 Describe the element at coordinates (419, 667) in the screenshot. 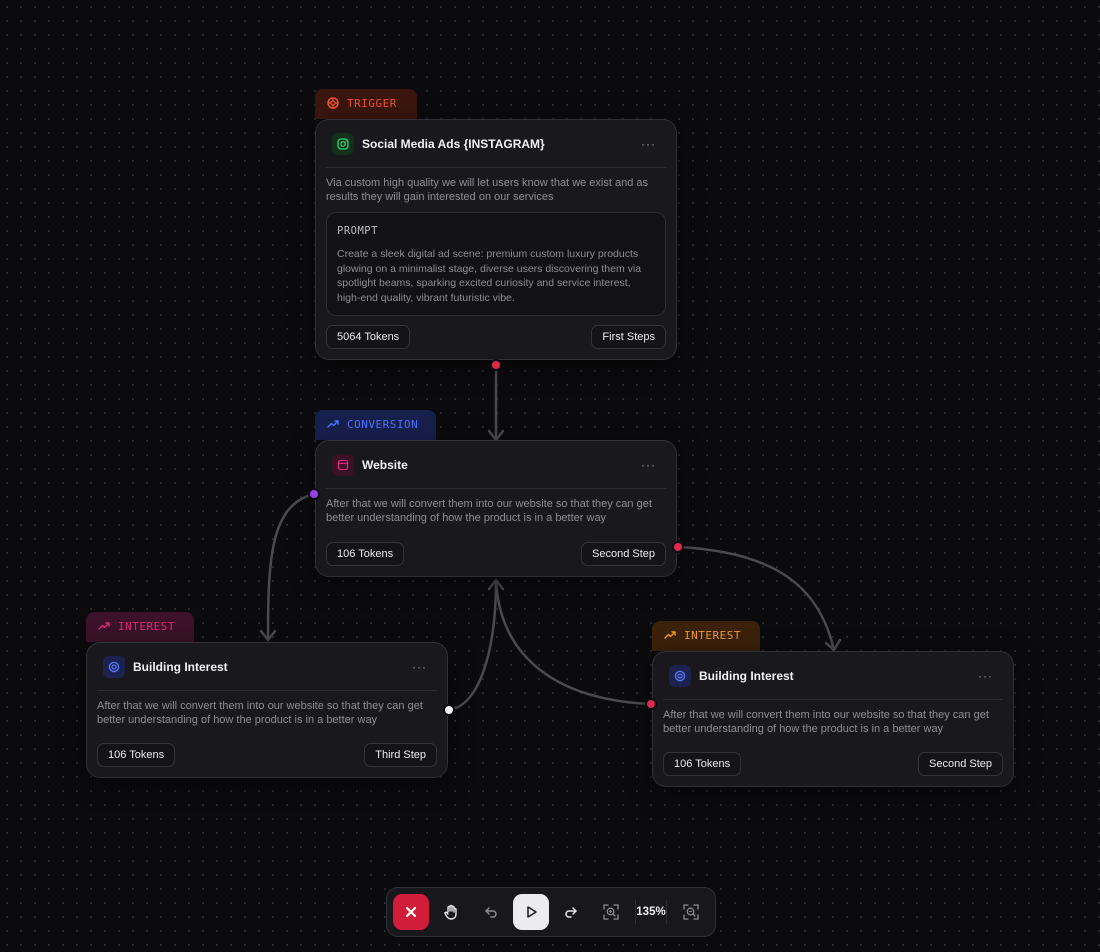

I see `interest-left-node-menu-button: ···` at that location.